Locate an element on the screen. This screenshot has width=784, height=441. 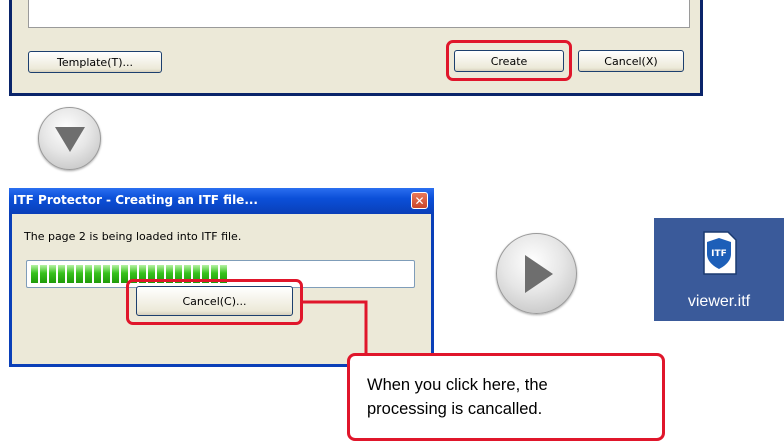
itf-file-tile: ITF viewer.itf is located at coordinates (719, 269).